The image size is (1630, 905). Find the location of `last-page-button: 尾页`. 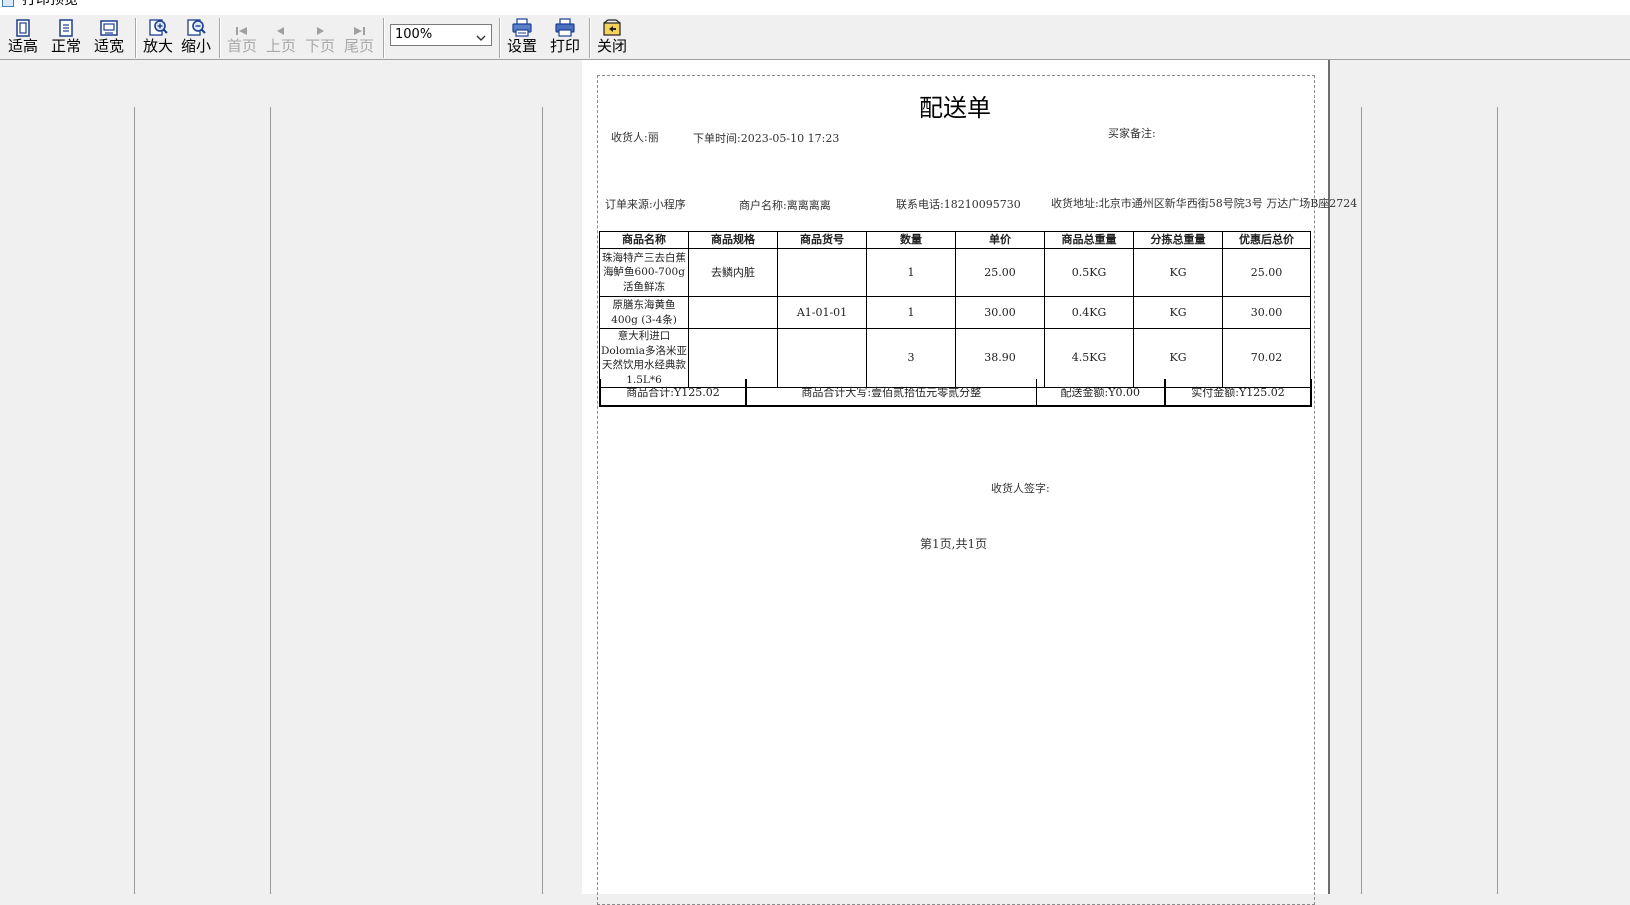

last-page-button: 尾页 is located at coordinates (359, 38).